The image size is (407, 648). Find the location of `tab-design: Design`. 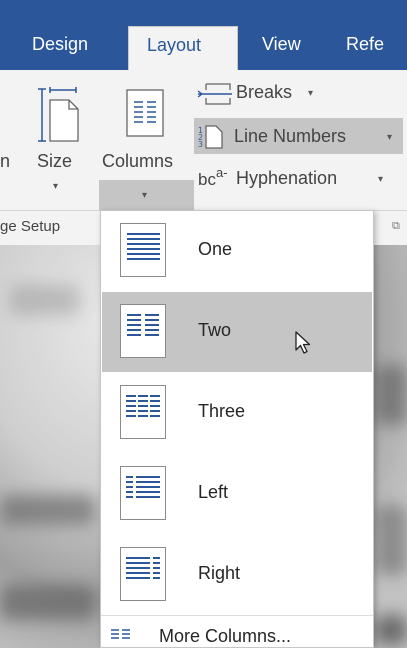

tab-design: Design is located at coordinates (60, 44).